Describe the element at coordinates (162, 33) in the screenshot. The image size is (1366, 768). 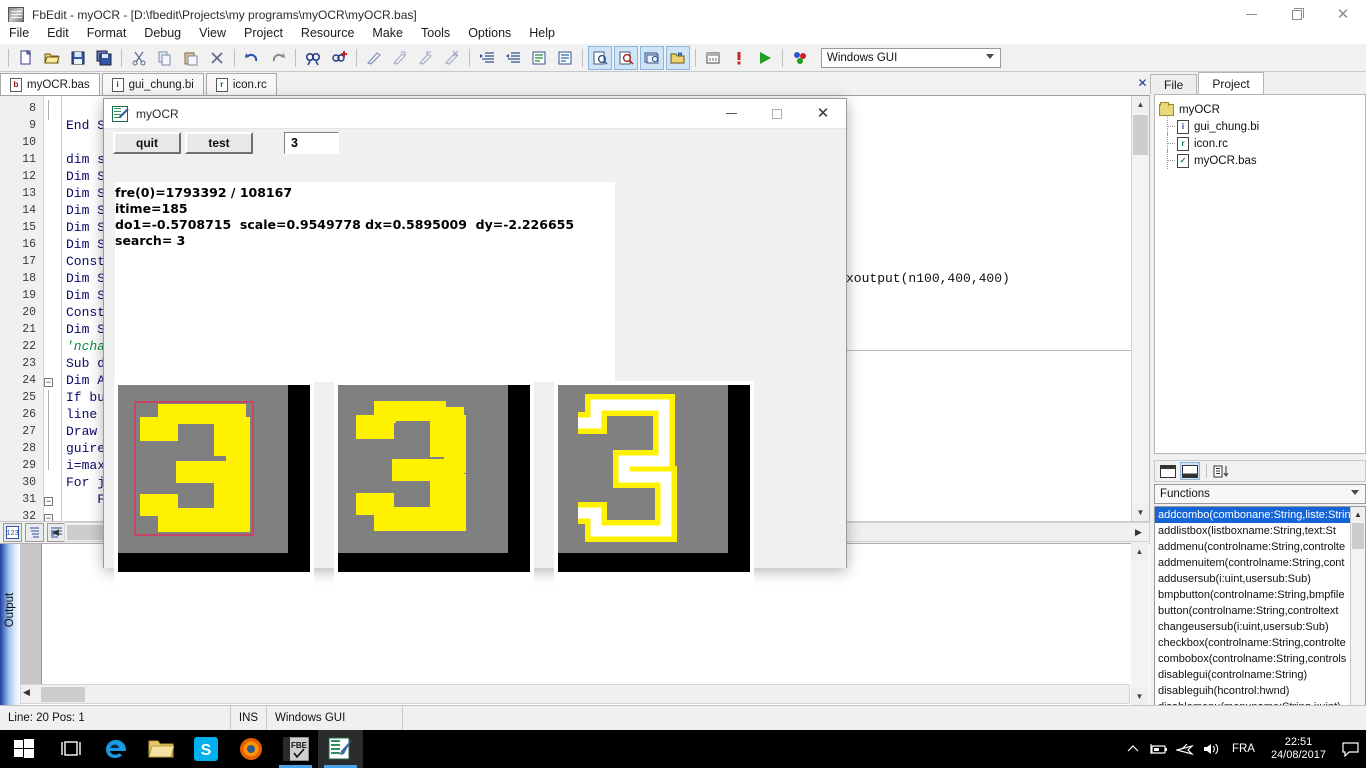
I see `menu-debug: Debug` at that location.